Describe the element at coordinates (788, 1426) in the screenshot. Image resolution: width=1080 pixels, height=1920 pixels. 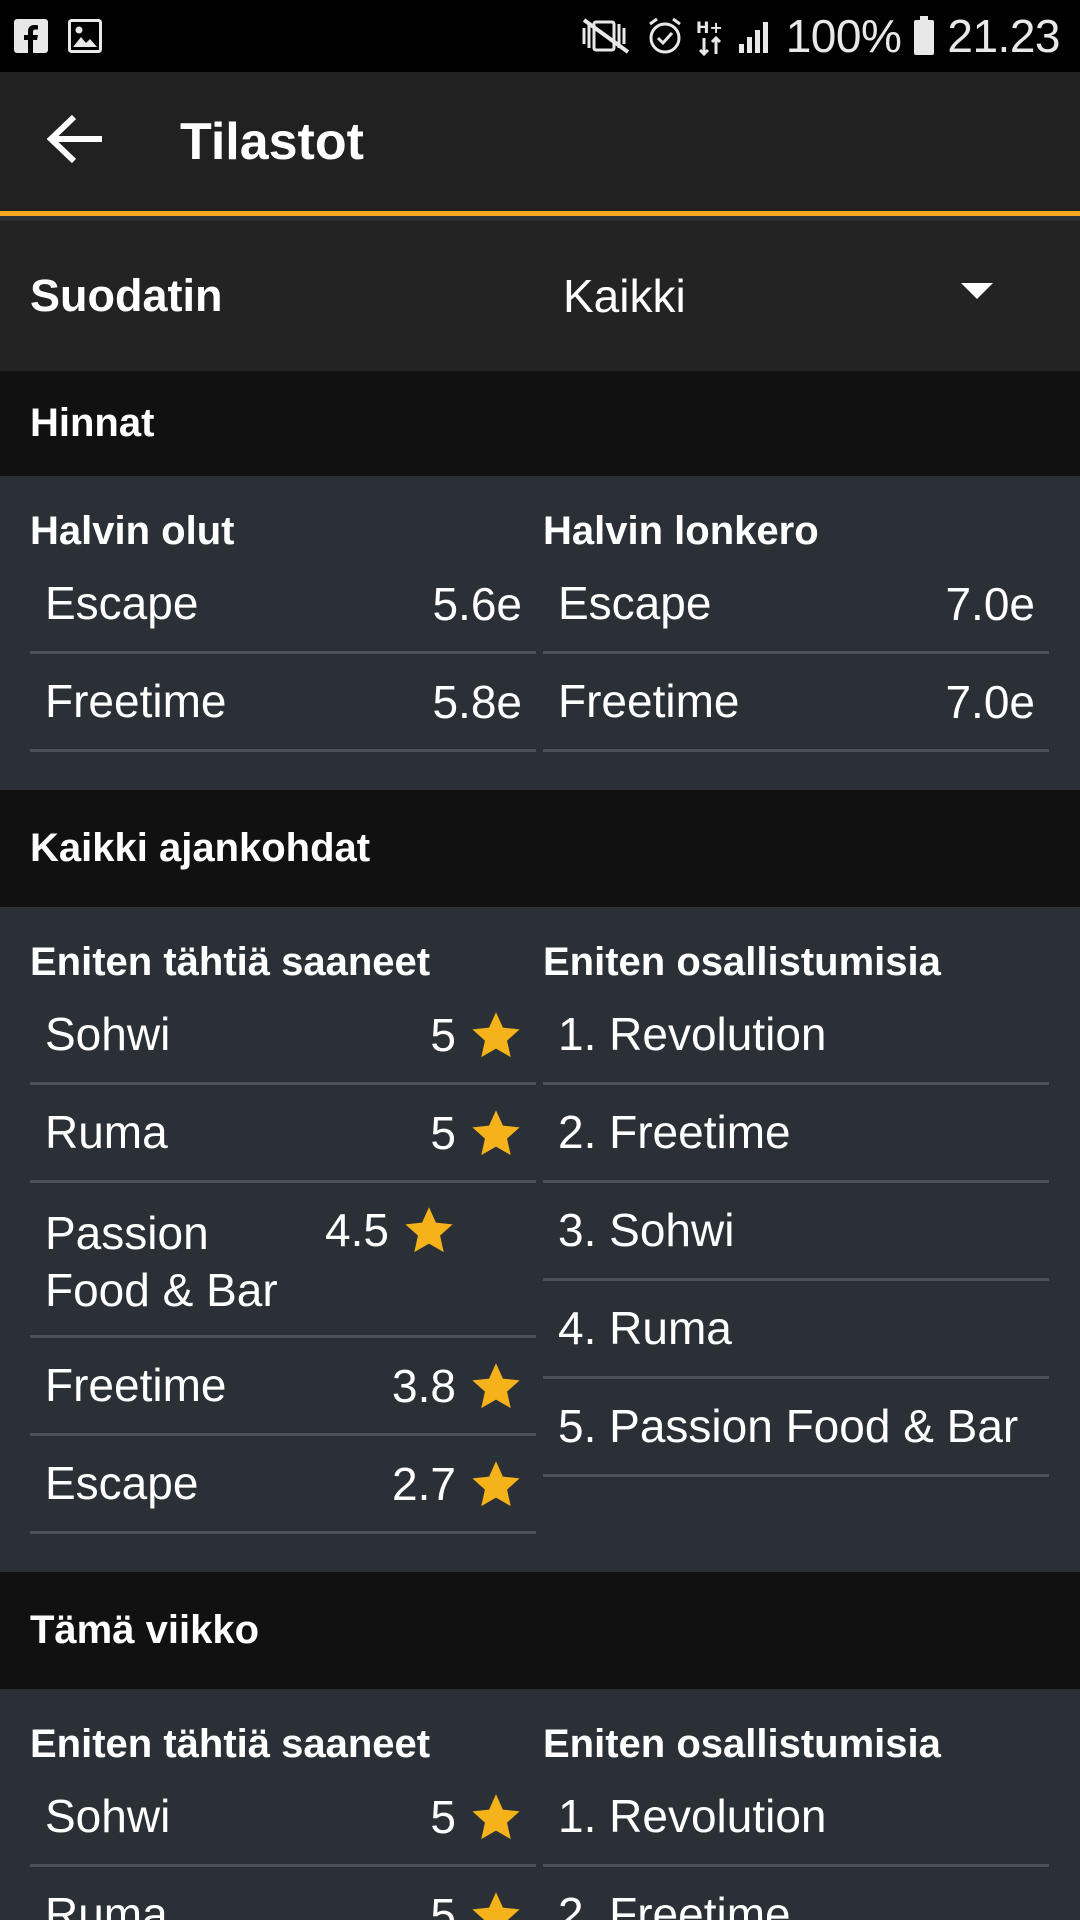
I see `ranked-bar-name: 5. Passion Food & Bar` at that location.